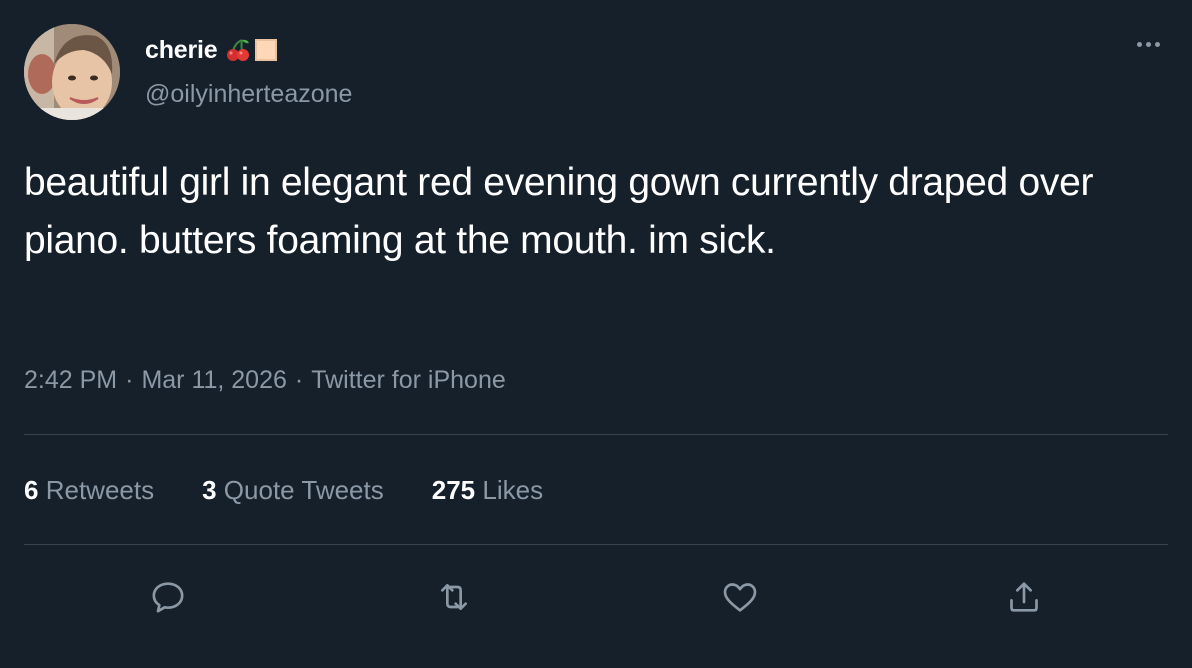  I want to click on like-button, so click(740, 597).